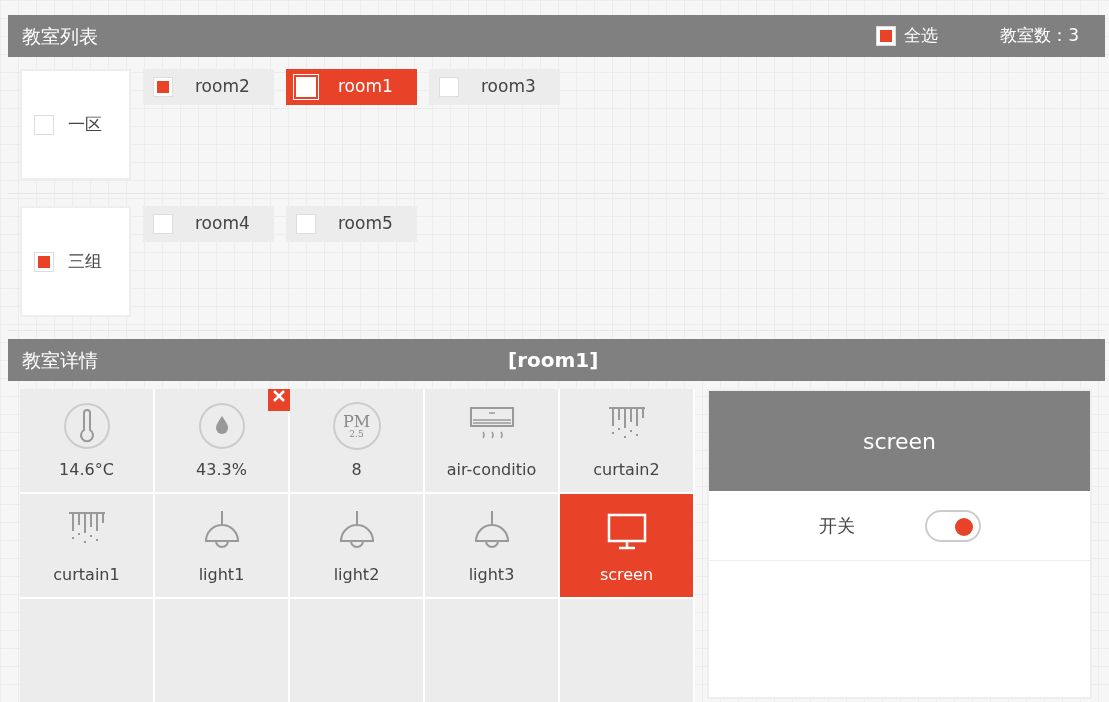 The height and width of the screenshot is (702, 1109). What do you see at coordinates (351, 224) in the screenshot?
I see `room-chip: room5` at bounding box center [351, 224].